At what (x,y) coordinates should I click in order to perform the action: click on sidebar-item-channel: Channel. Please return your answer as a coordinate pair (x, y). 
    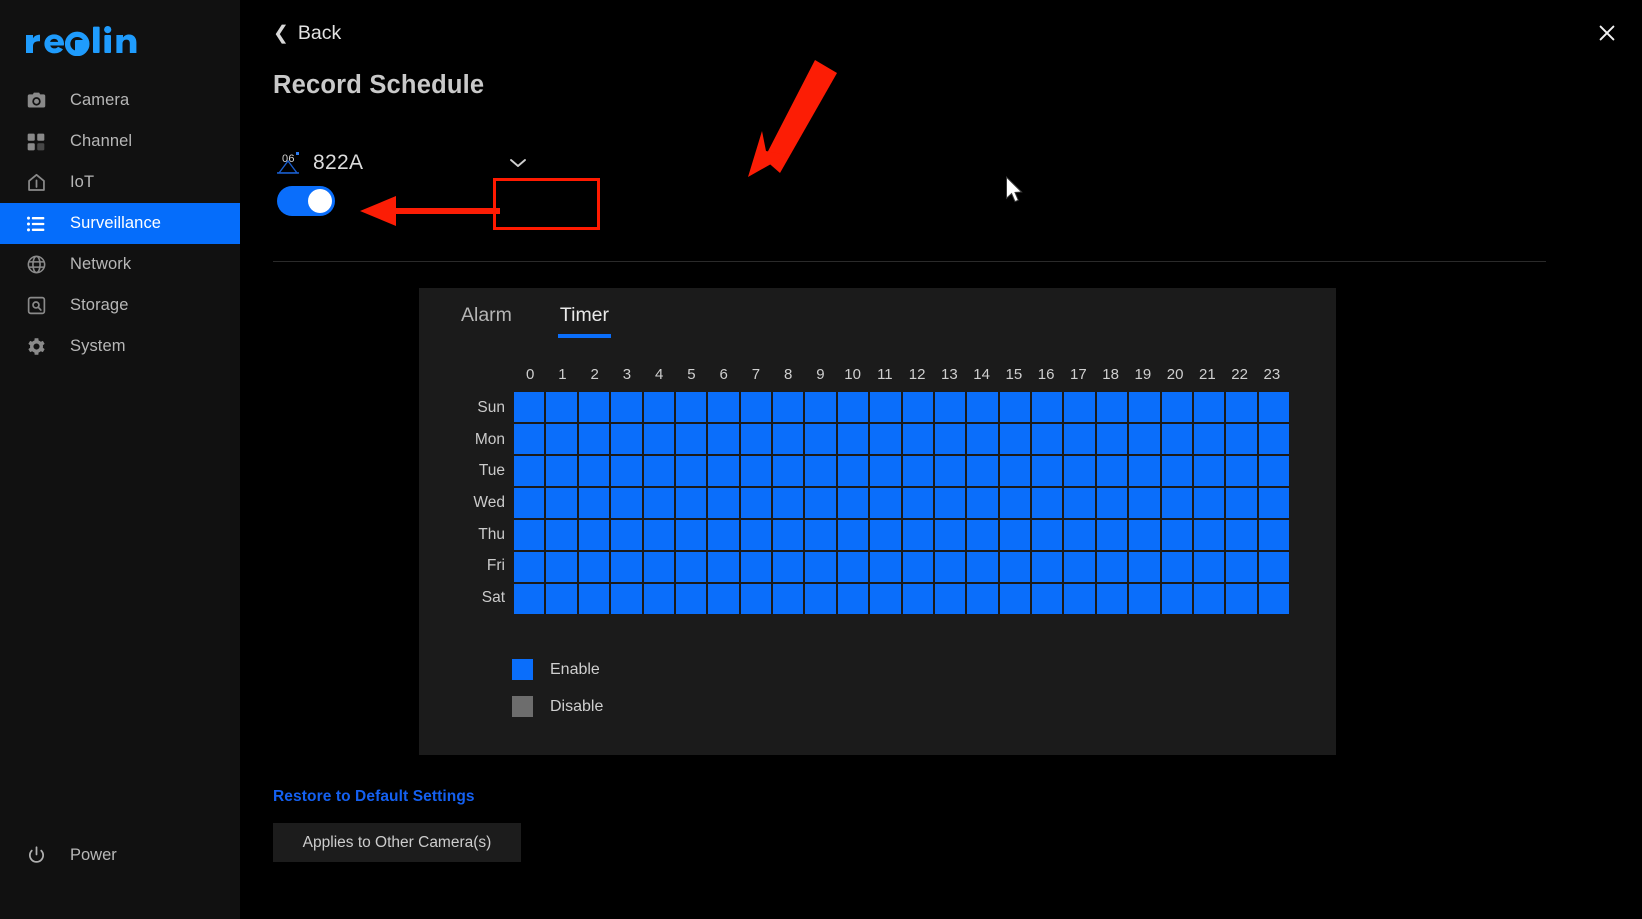
    Looking at the image, I should click on (120, 141).